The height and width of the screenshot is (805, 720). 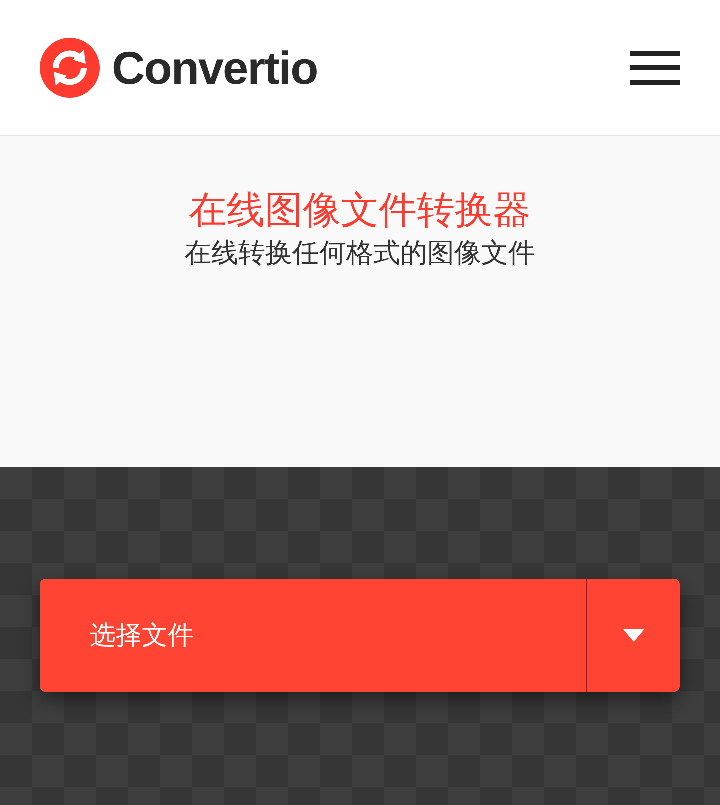 I want to click on page-subtitle: 在线转换任何格式的图像文件, so click(x=360, y=253).